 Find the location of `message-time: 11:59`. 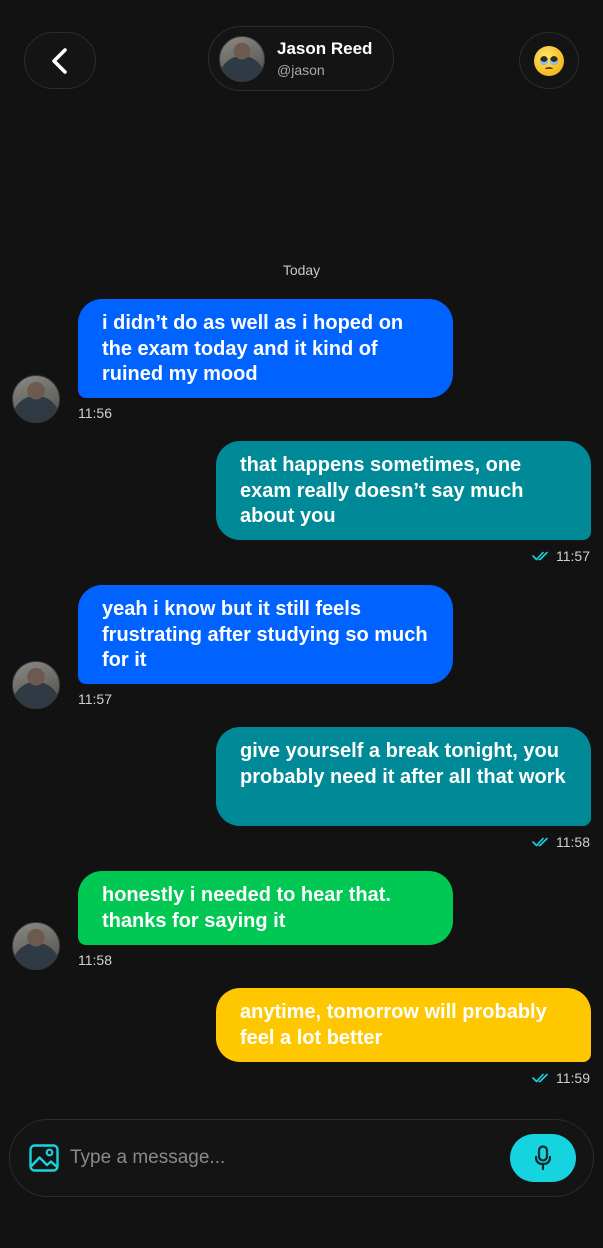

message-time: 11:59 is located at coordinates (573, 1078).